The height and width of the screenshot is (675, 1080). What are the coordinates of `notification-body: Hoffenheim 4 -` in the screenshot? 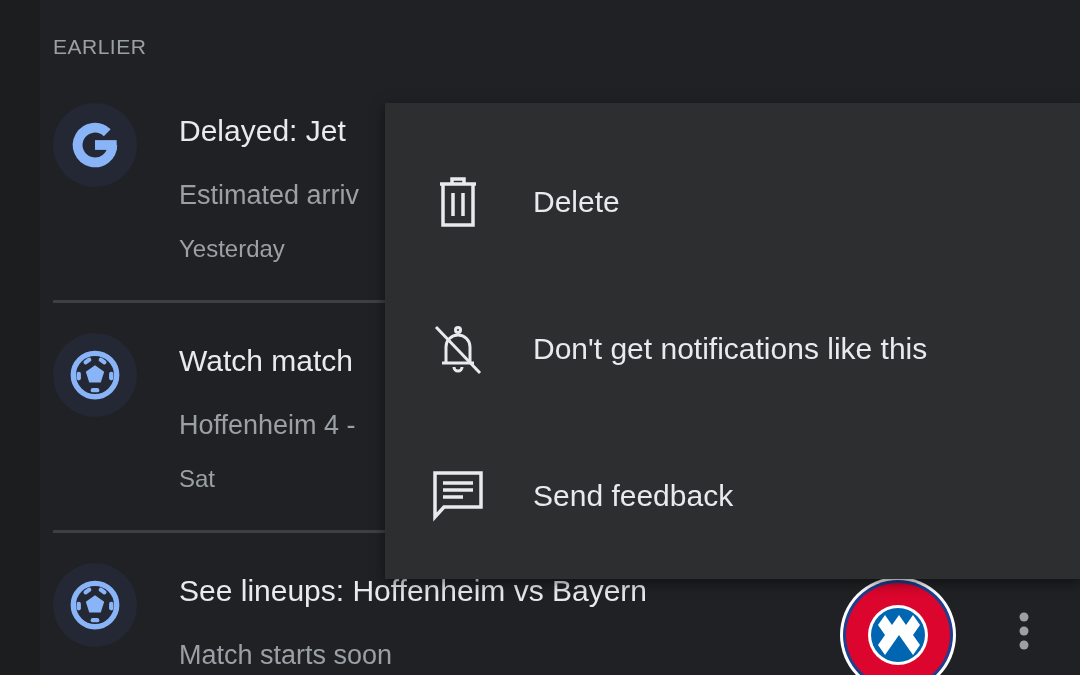 It's located at (267, 425).